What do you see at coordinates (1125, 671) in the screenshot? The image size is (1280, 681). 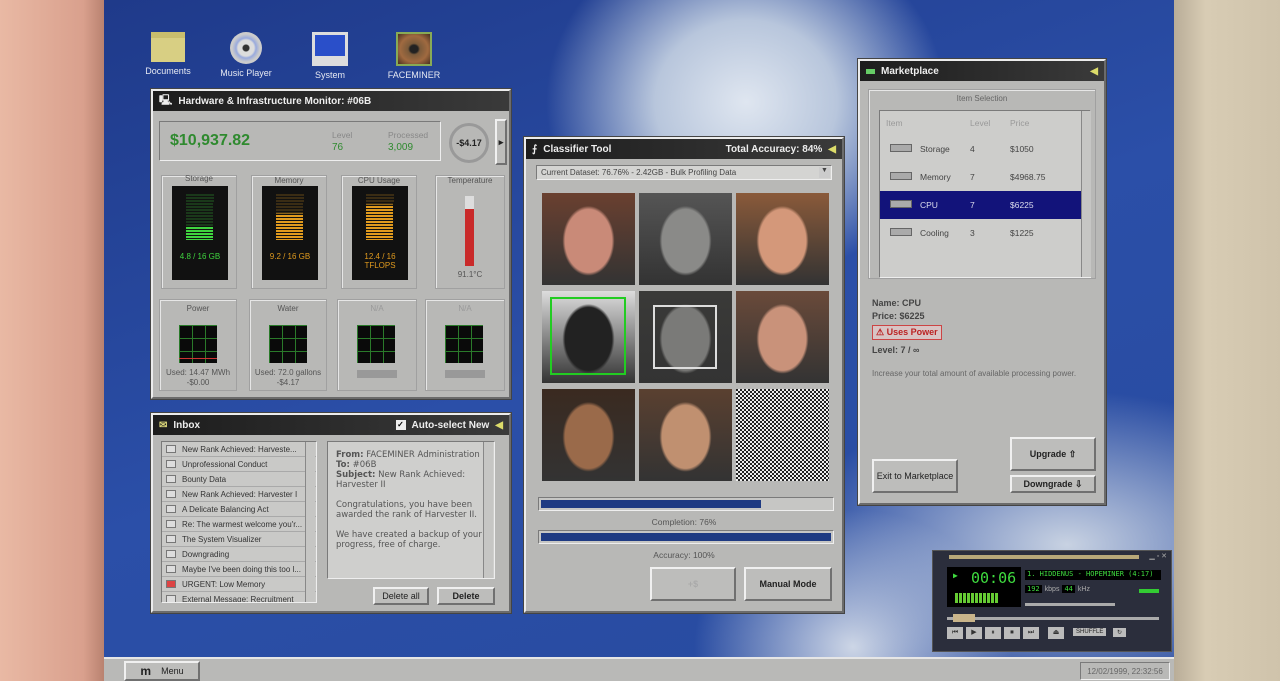 I see `clock: 12/02/1999, 22:32:56` at bounding box center [1125, 671].